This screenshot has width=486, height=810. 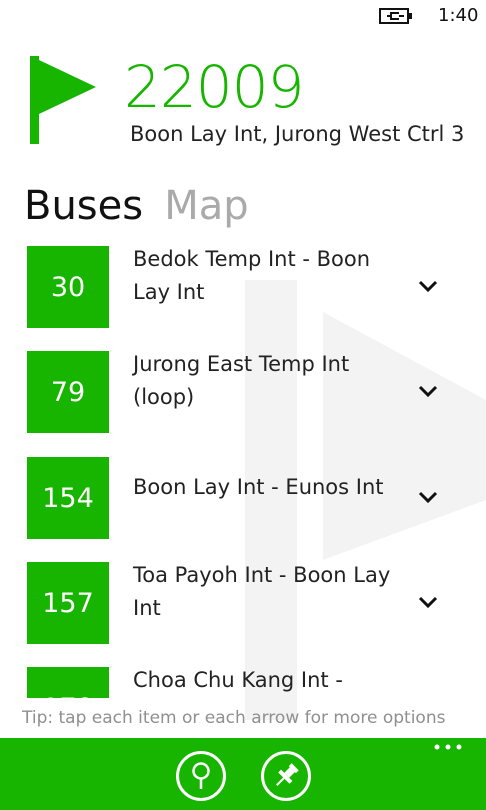 I want to click on bus-row: 79 Jurong East Temp Int (loop), so click(x=243, y=392).